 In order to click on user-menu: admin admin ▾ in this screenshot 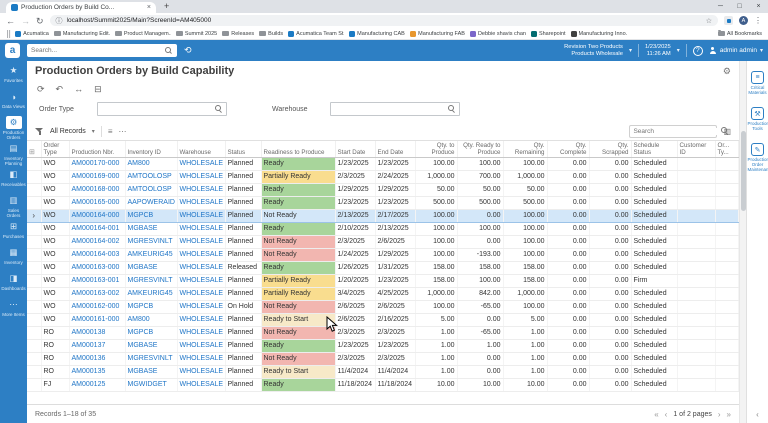, I will do `click(736, 50)`.